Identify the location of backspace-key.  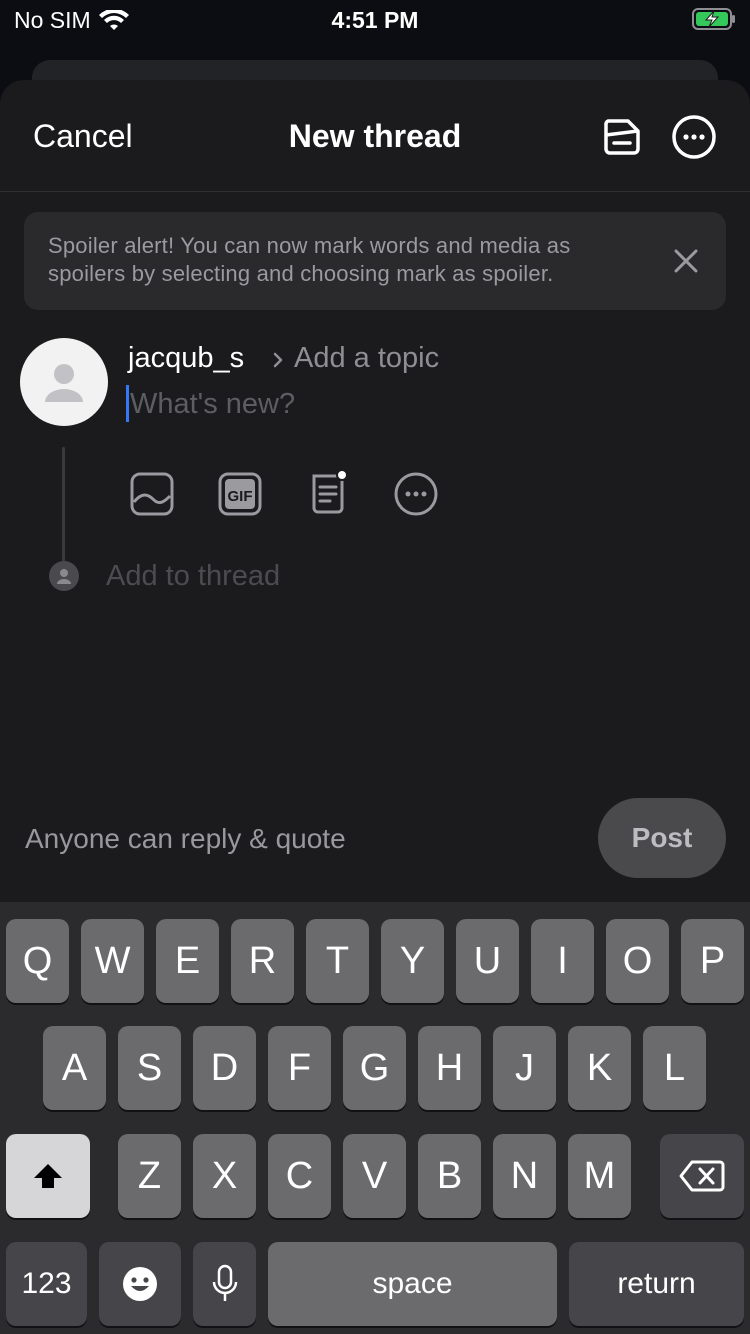
(702, 1176).